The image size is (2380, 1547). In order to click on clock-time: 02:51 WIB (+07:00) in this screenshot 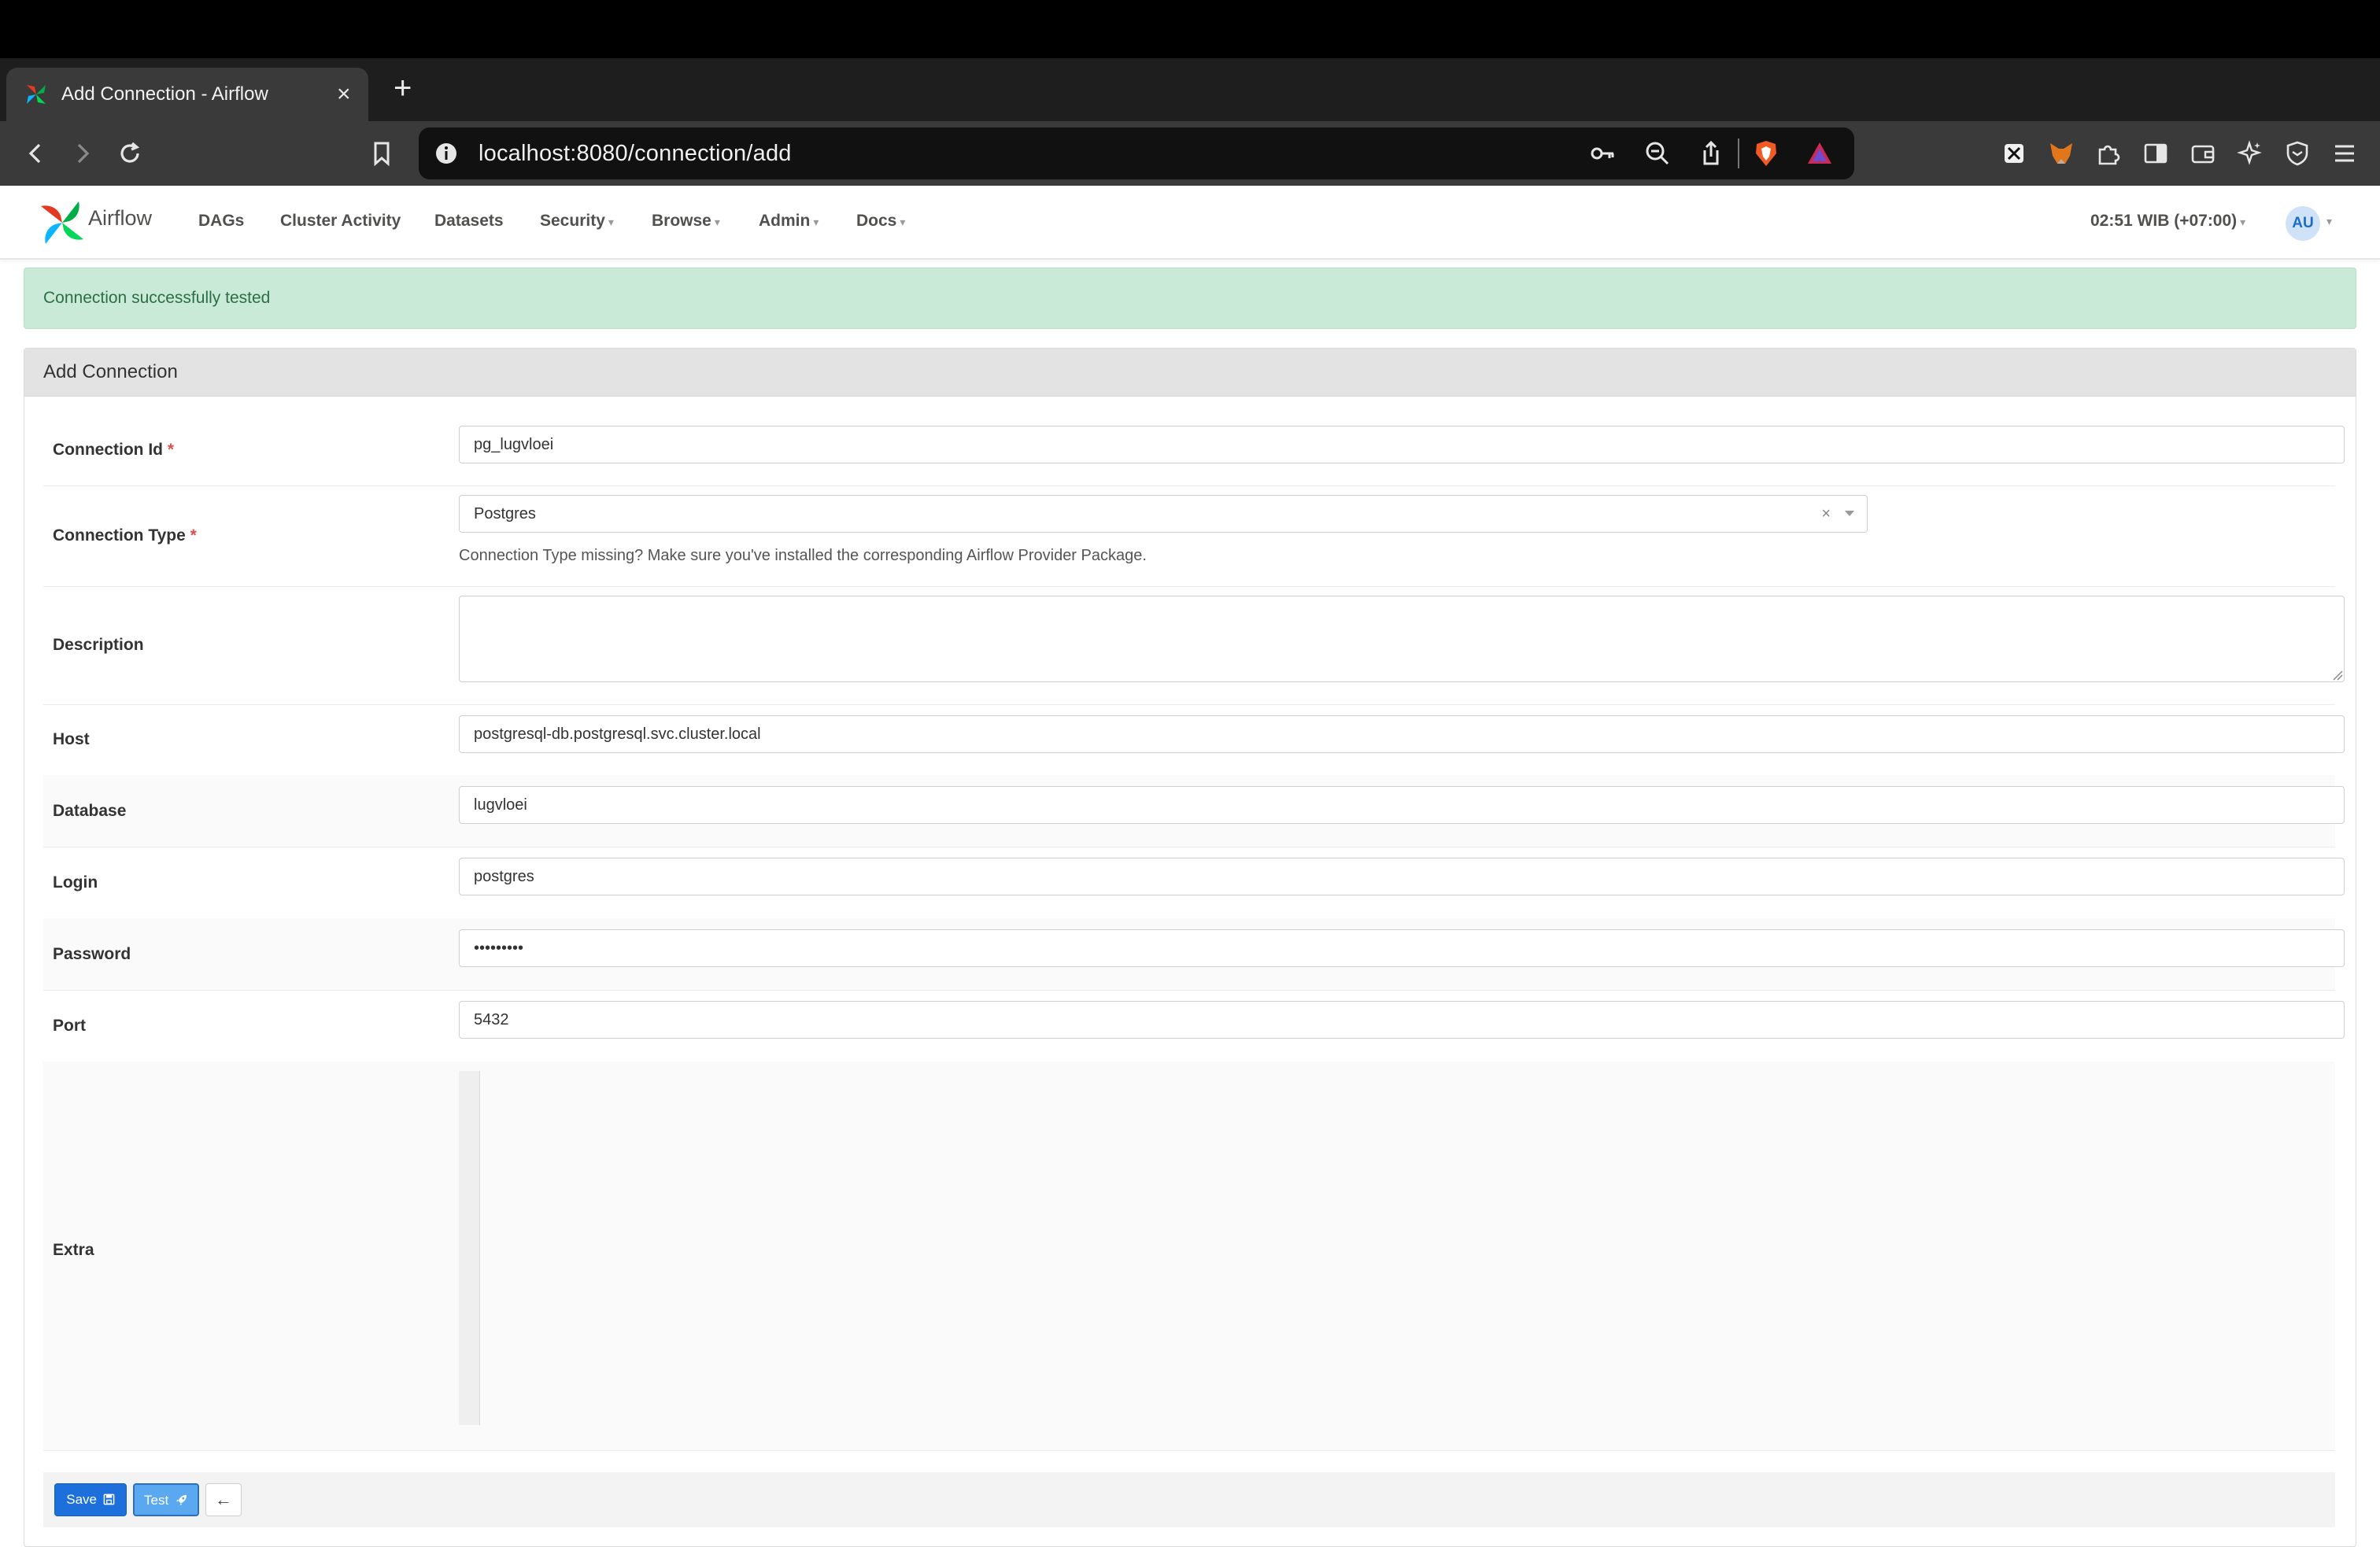, I will do `click(2164, 221)`.